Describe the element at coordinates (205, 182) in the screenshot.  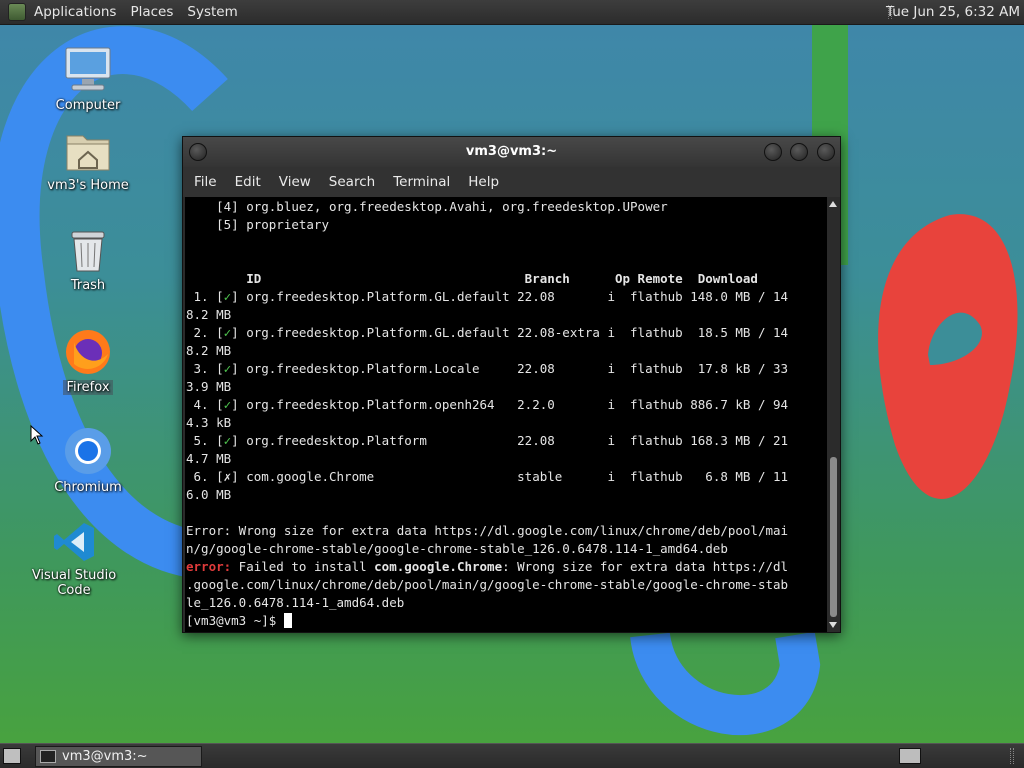
I see `menu-file: File` at that location.